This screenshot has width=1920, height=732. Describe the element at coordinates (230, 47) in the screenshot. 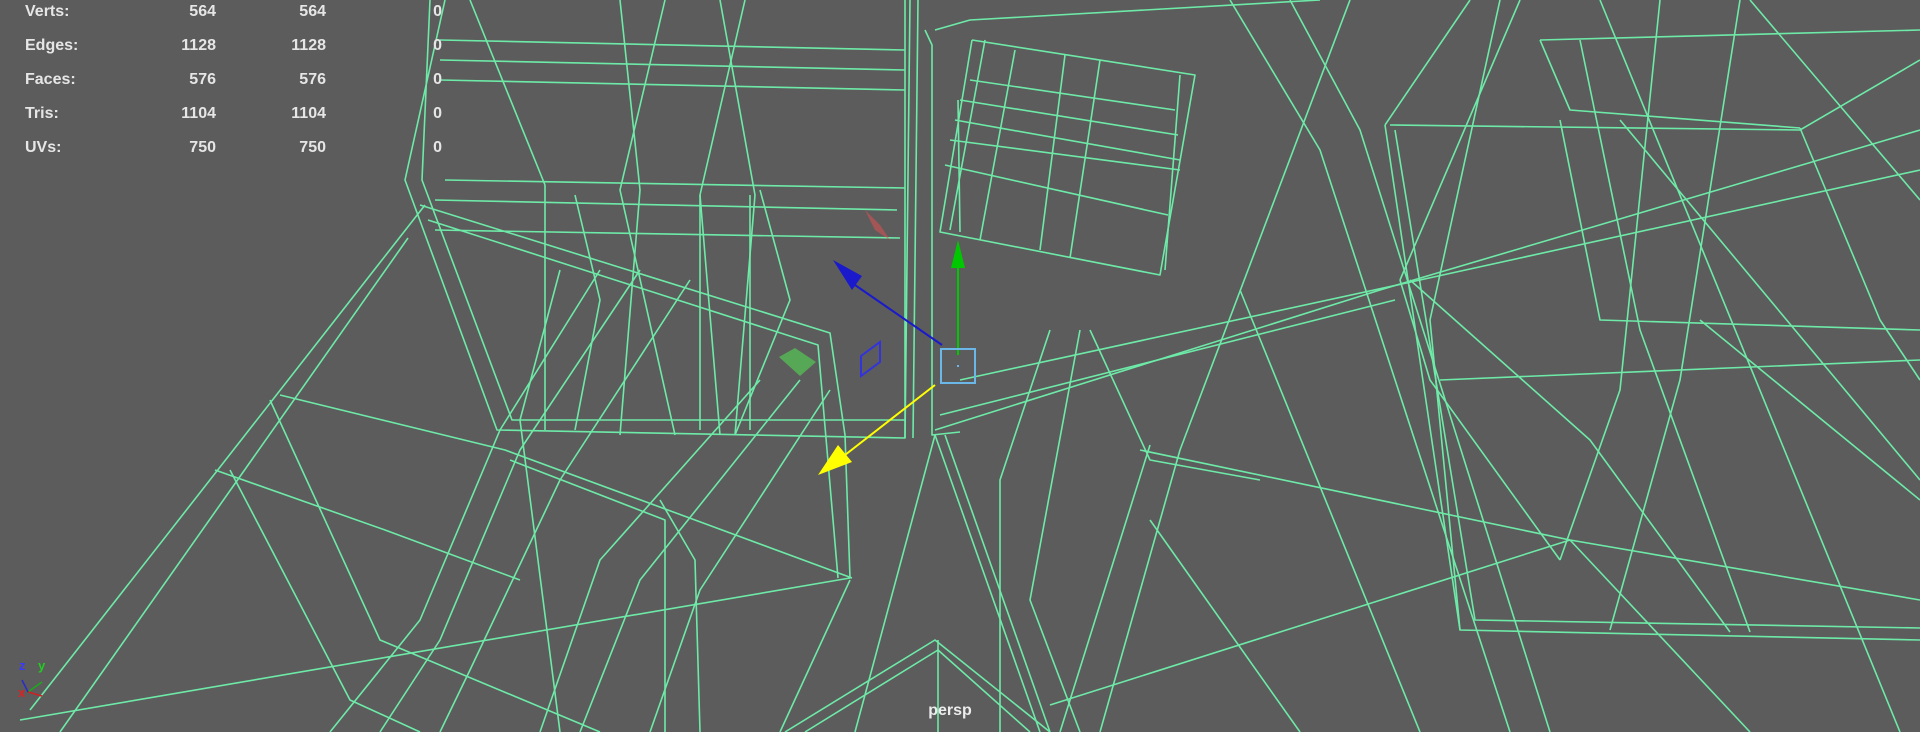

I see `hud-row-edges: Edges: 1128 1128 0` at that location.